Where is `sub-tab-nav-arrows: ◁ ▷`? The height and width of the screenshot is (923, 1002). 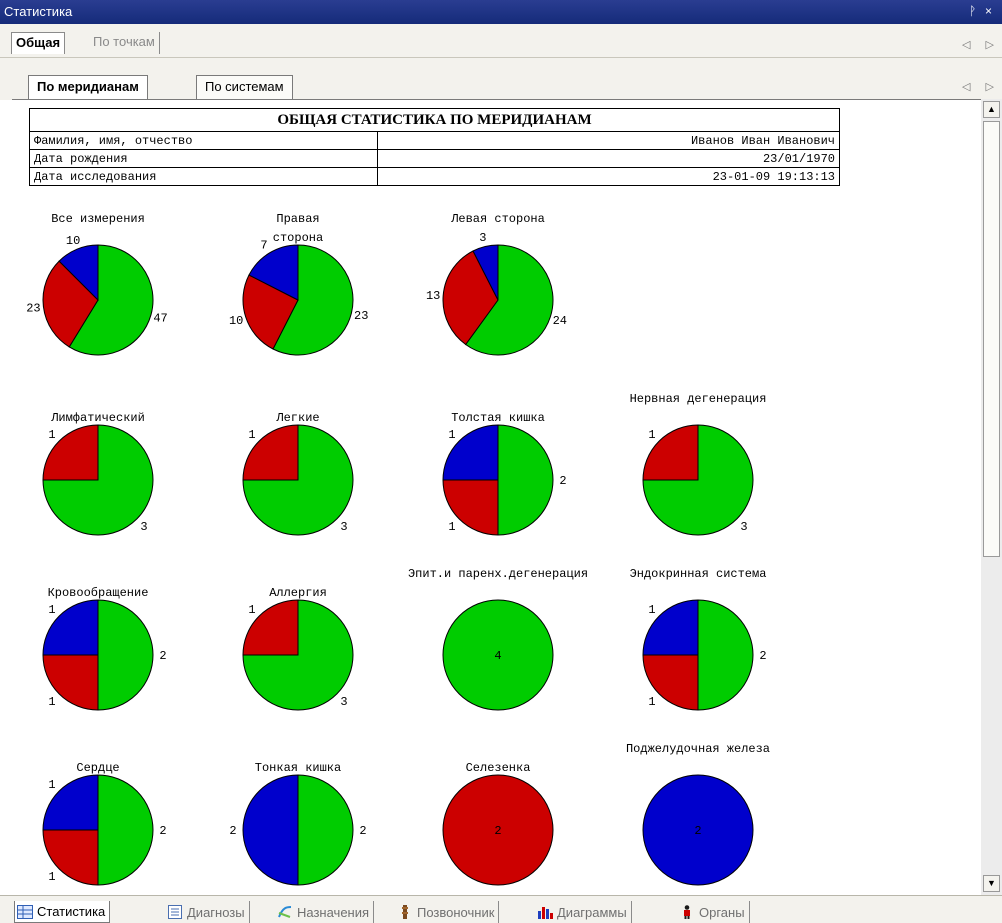
sub-tab-nav-arrows: ◁ ▷ is located at coordinates (981, 86).